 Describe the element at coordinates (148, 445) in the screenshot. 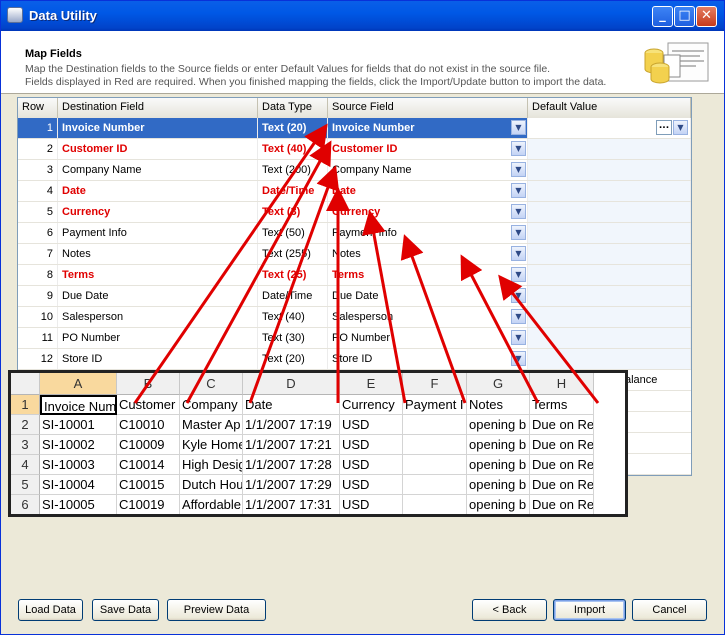

I see `spreadsheet-cell: C10009` at that location.